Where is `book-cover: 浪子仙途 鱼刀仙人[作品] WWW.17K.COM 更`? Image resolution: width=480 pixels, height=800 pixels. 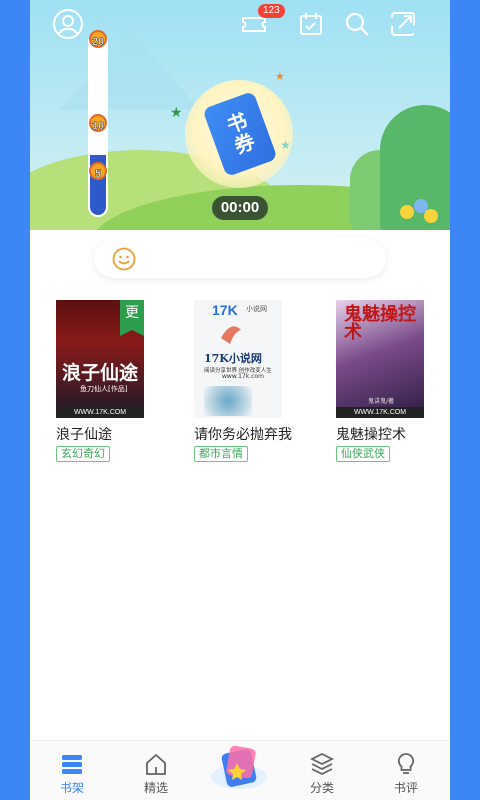 book-cover: 浪子仙途 鱼刀仙人[作品] WWW.17K.COM 更 is located at coordinates (100, 359).